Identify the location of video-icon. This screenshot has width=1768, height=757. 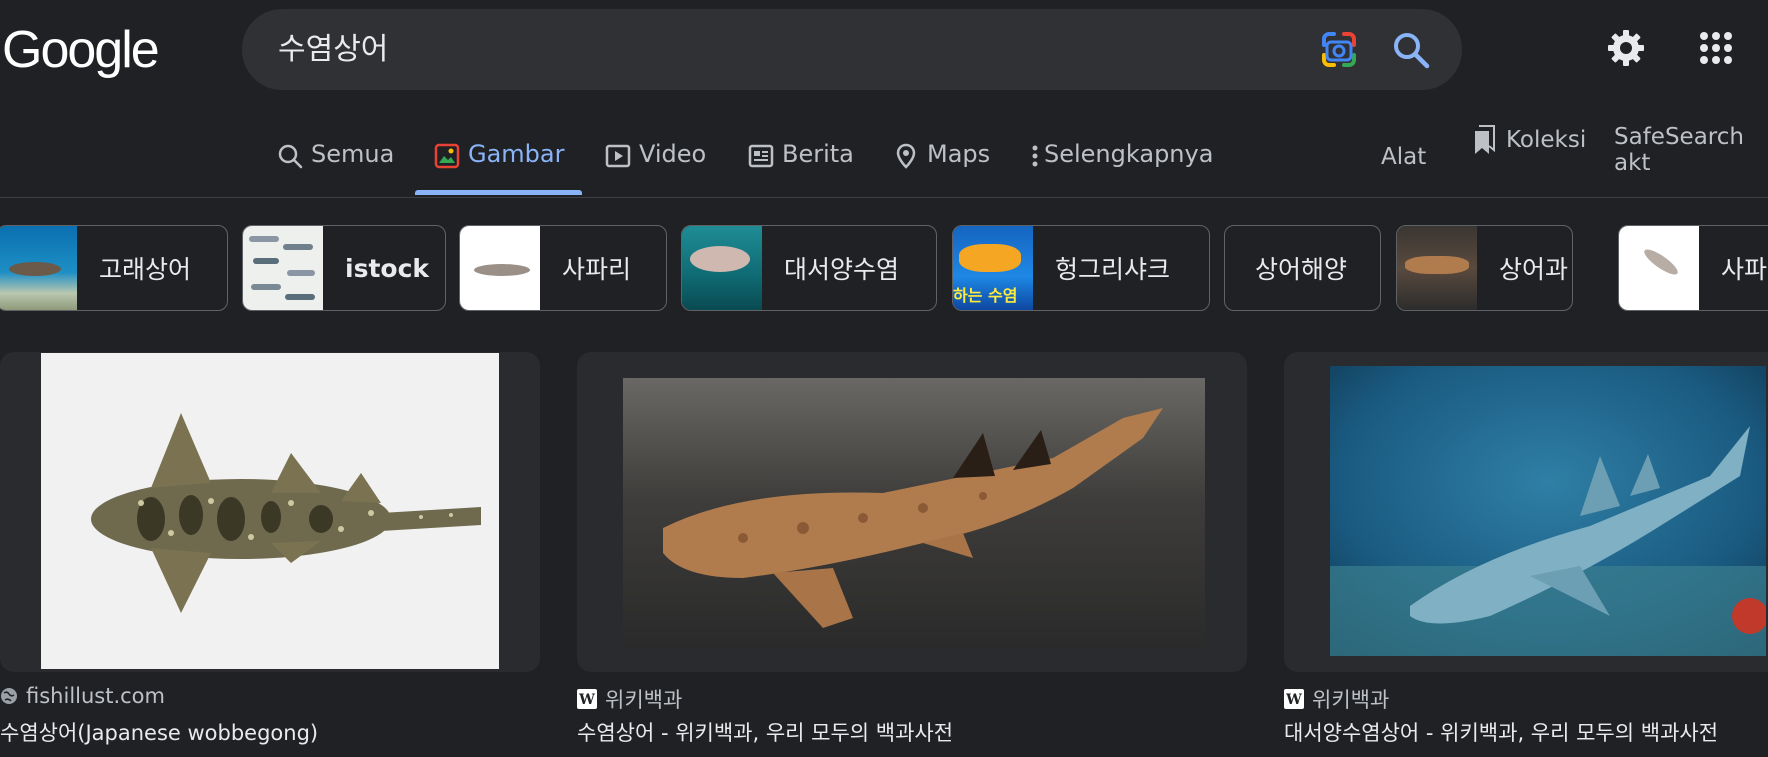
(618, 156).